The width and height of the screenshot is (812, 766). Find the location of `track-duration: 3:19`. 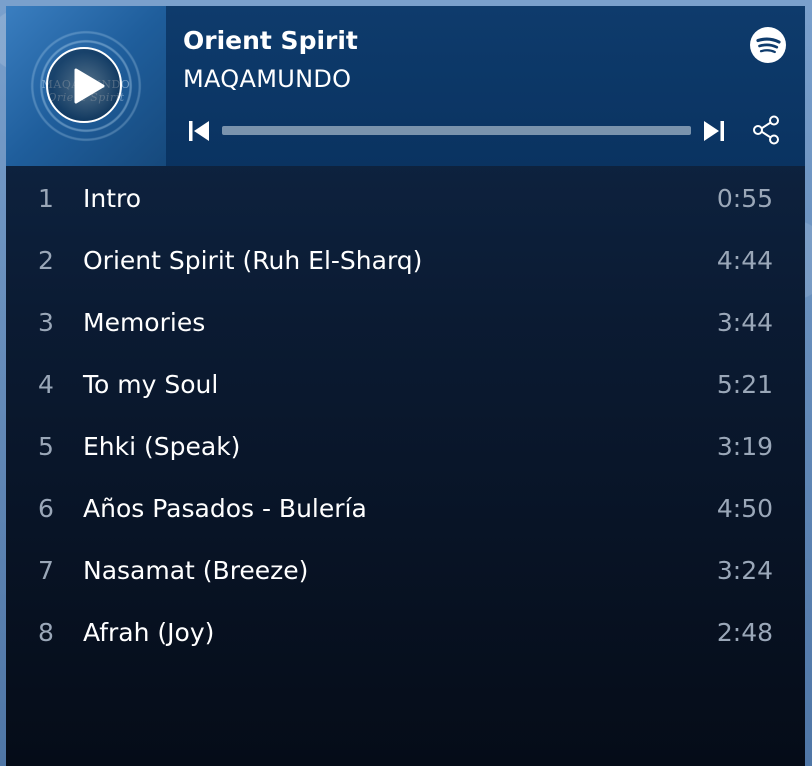

track-duration: 3:19 is located at coordinates (744, 446).